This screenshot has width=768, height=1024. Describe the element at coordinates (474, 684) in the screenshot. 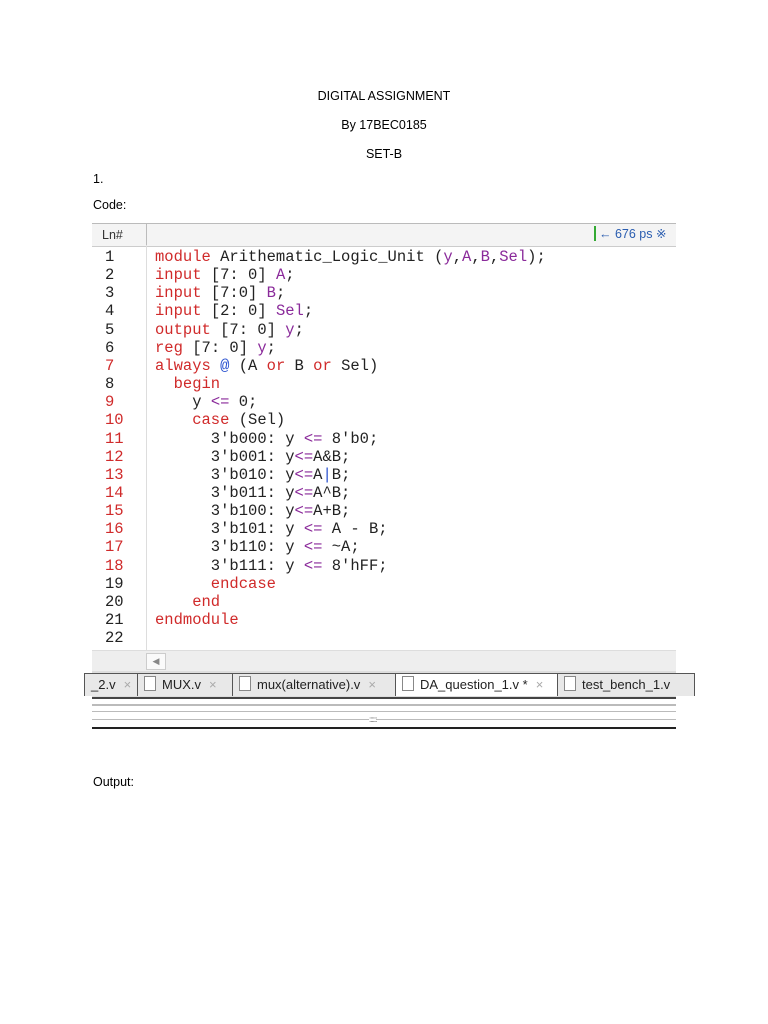

I see `tab-label: DA_question_1.v *` at that location.